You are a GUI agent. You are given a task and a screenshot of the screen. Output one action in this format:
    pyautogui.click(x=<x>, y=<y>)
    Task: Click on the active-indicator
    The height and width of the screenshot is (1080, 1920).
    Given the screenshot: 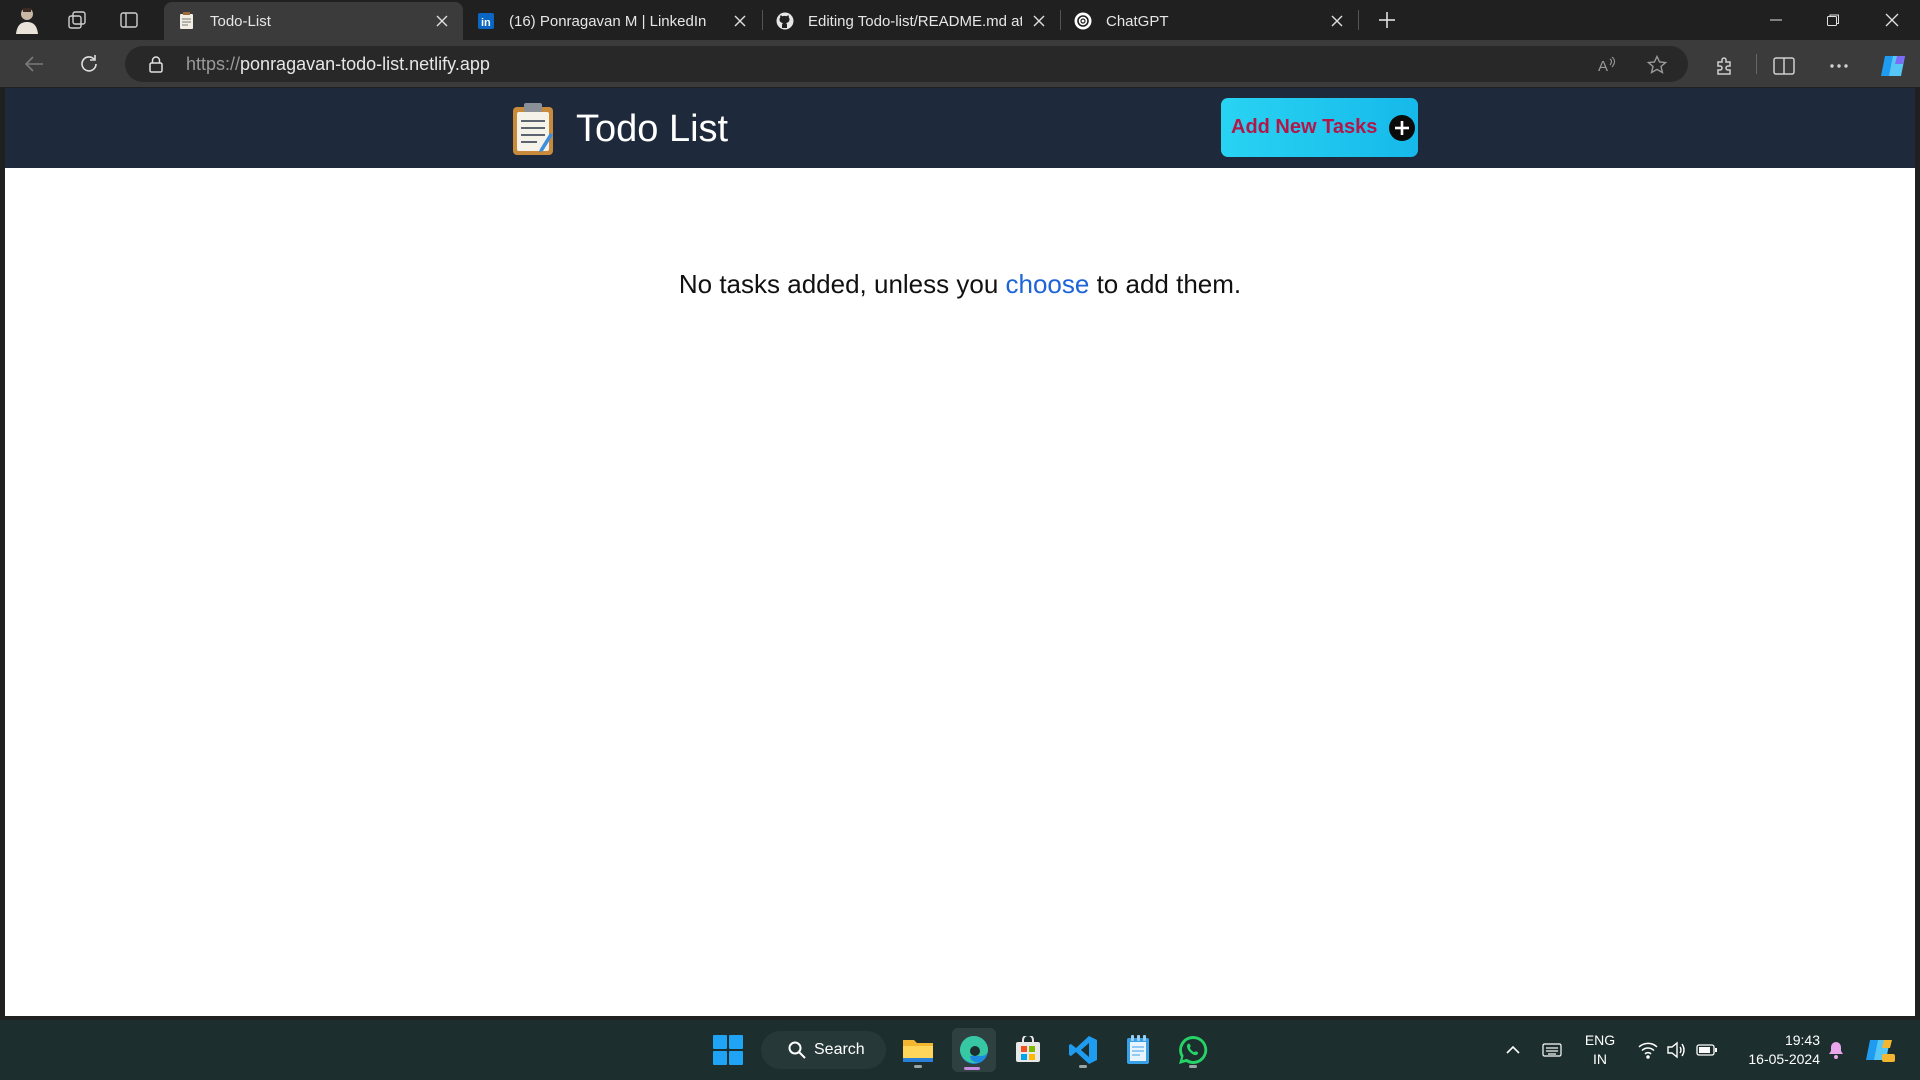 What is the action you would take?
    pyautogui.click(x=972, y=1068)
    